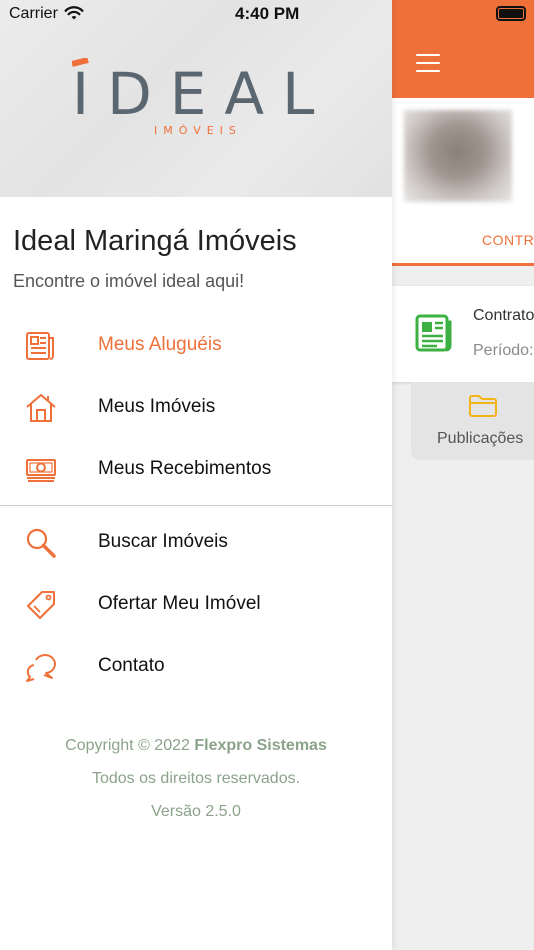  I want to click on menu-label: Meus Aluguéis, so click(160, 344).